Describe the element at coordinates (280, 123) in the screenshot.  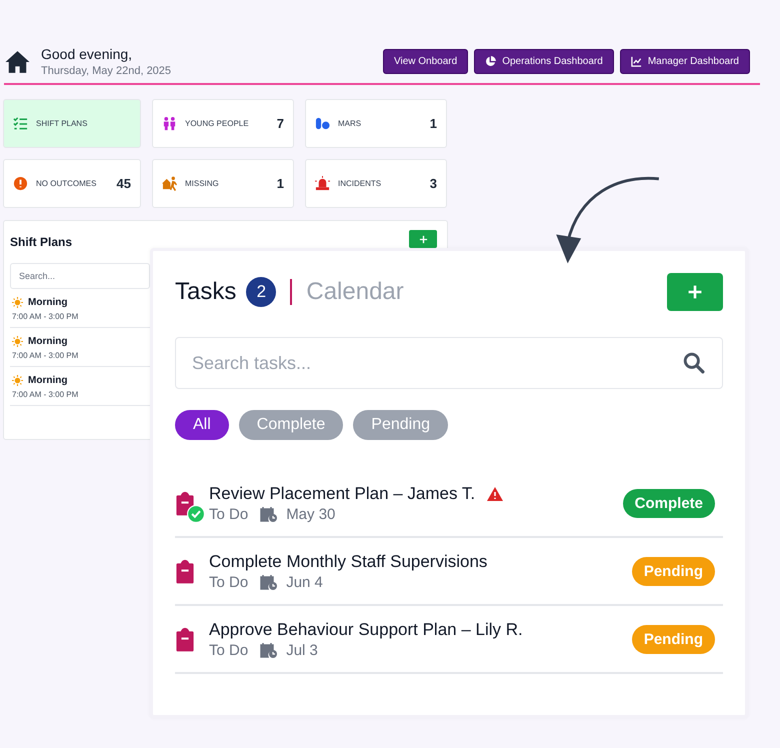
I see `card-count: 7` at that location.